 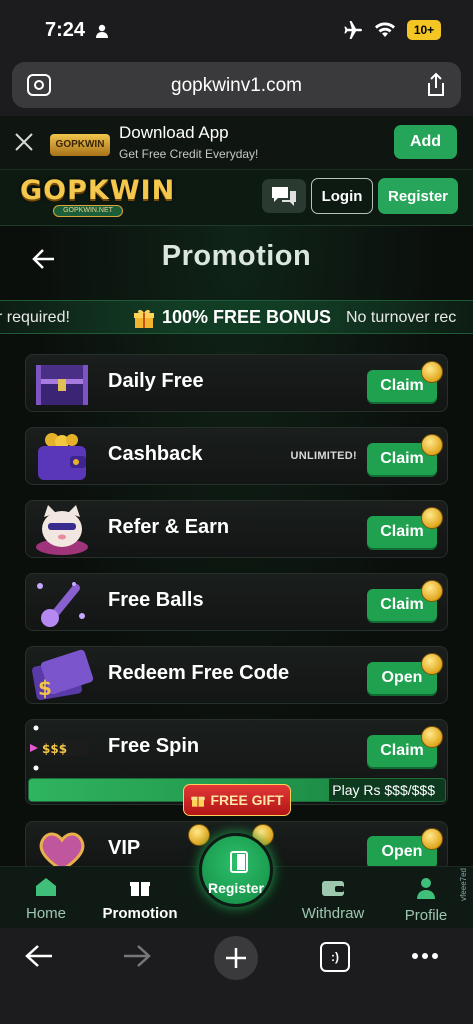 I want to click on ticket-icon: $, so click(x=63, y=675).